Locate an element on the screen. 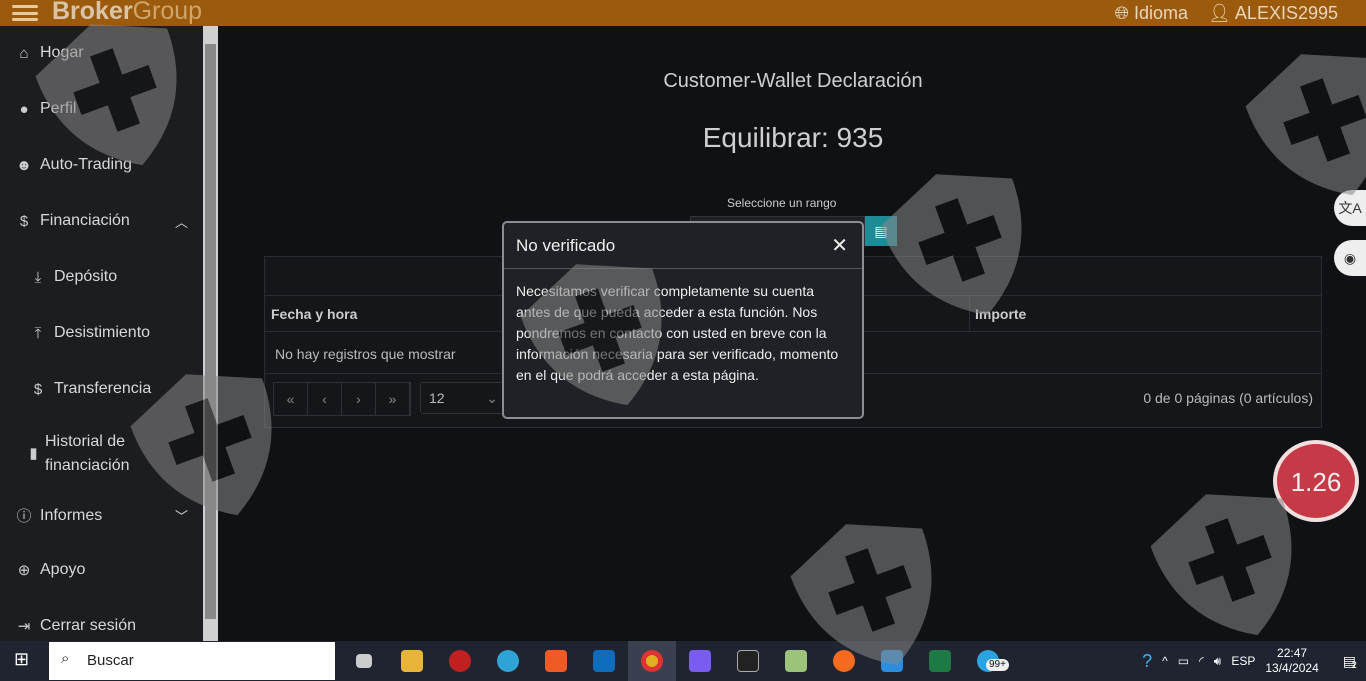 This screenshot has width=1366, height=681. telegram-icon: 99+ is located at coordinates (988, 661).